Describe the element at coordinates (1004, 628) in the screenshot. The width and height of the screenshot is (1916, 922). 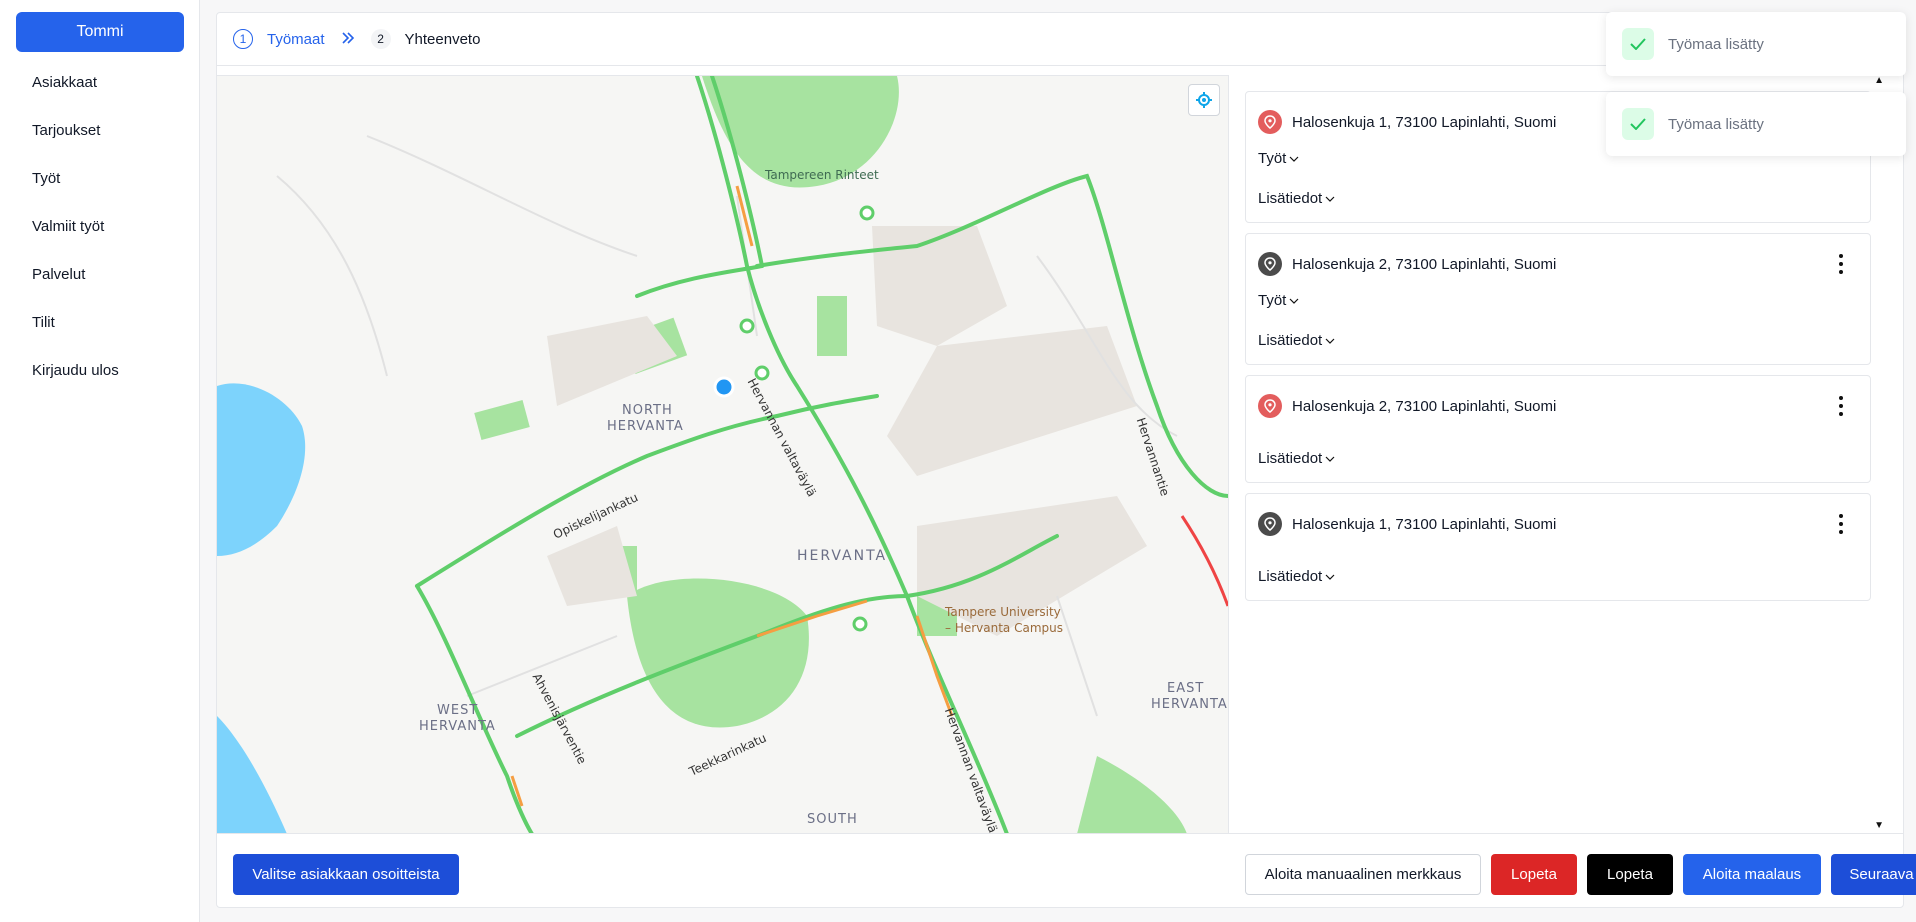
I see `map-label-university-campus: – Hervanta Campus` at that location.